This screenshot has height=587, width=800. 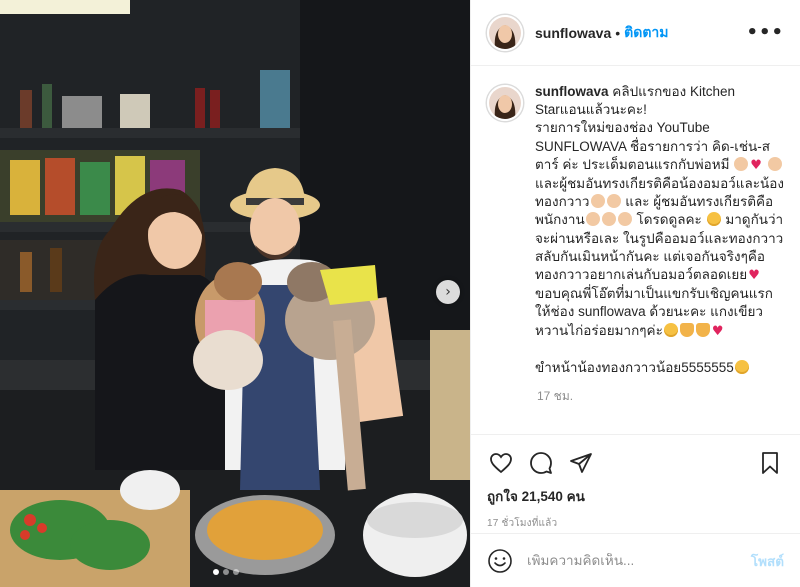 I want to click on carousel-indicator, so click(x=226, y=572).